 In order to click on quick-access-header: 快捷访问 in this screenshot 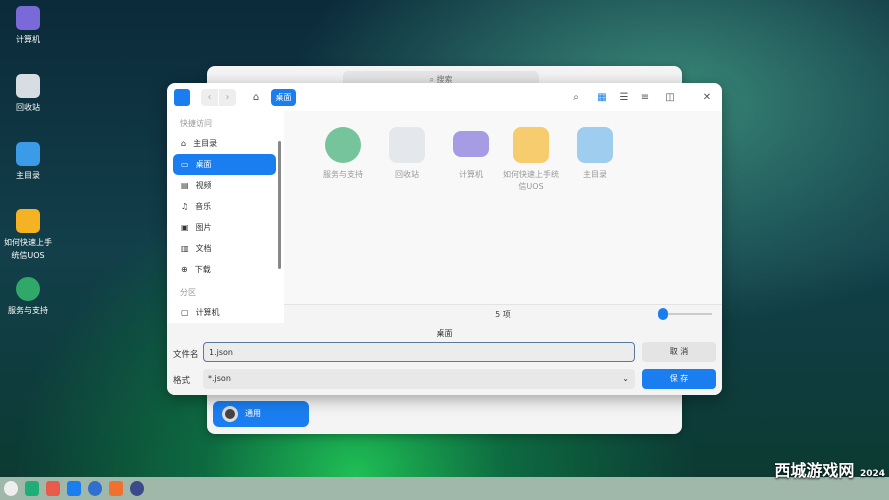, I will do `click(196, 123)`.